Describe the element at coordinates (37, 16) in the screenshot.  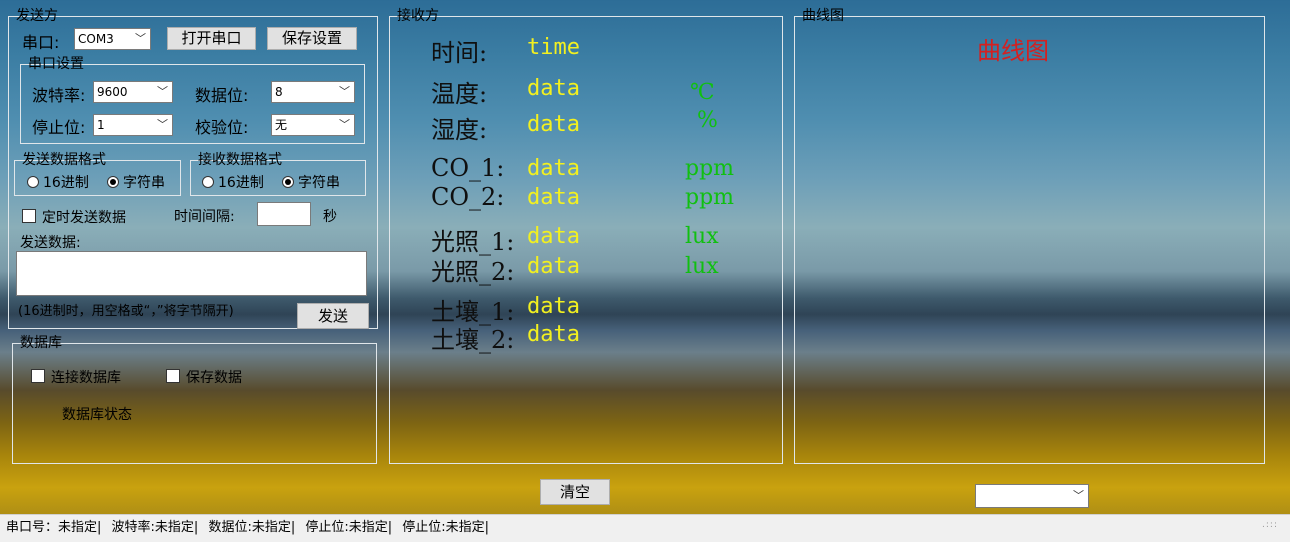
I see `sender-group-title: 发送方` at that location.